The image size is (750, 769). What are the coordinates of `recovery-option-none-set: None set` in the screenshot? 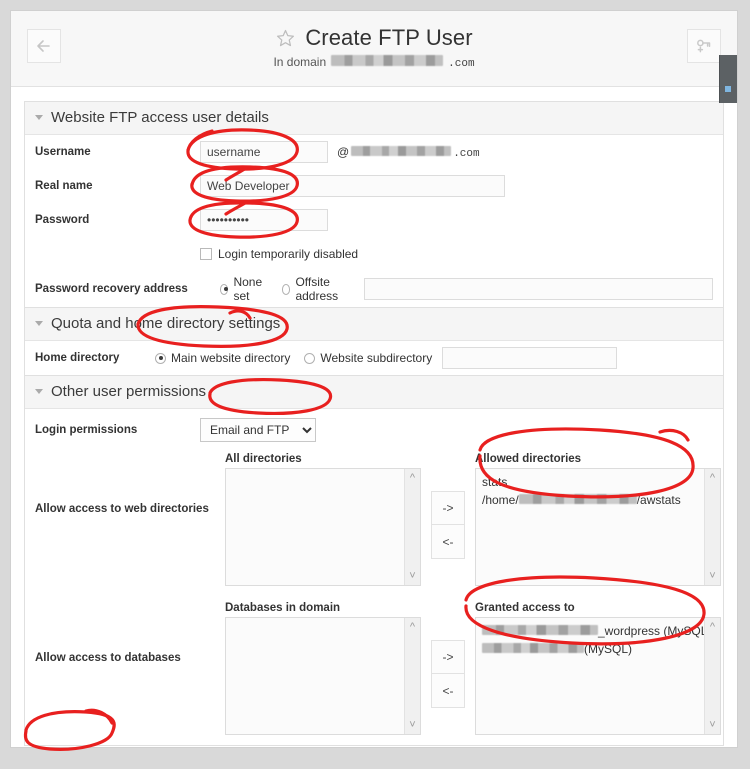 It's located at (244, 289).